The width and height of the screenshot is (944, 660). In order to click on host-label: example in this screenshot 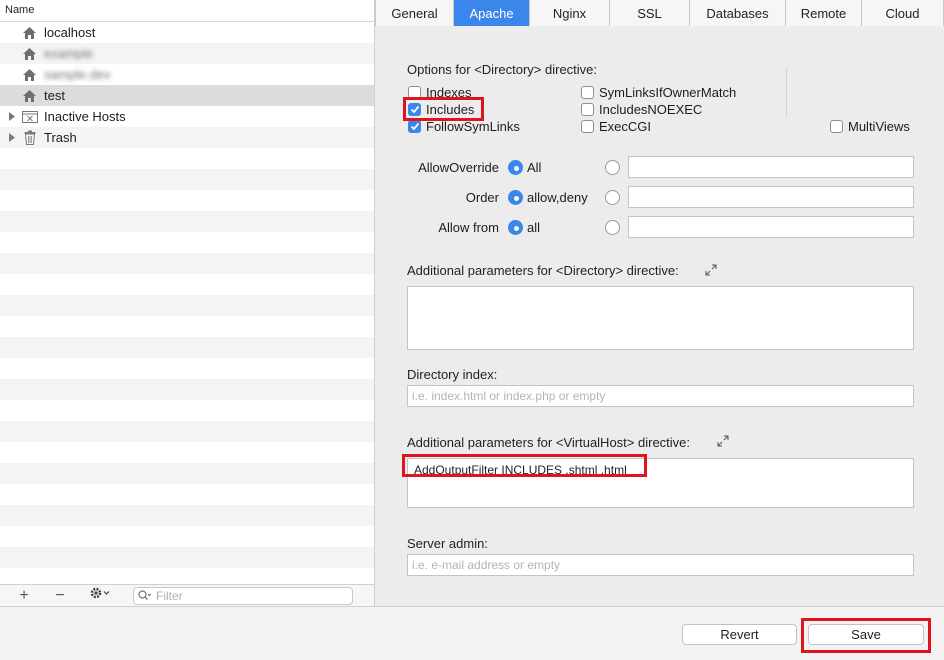, I will do `click(69, 53)`.